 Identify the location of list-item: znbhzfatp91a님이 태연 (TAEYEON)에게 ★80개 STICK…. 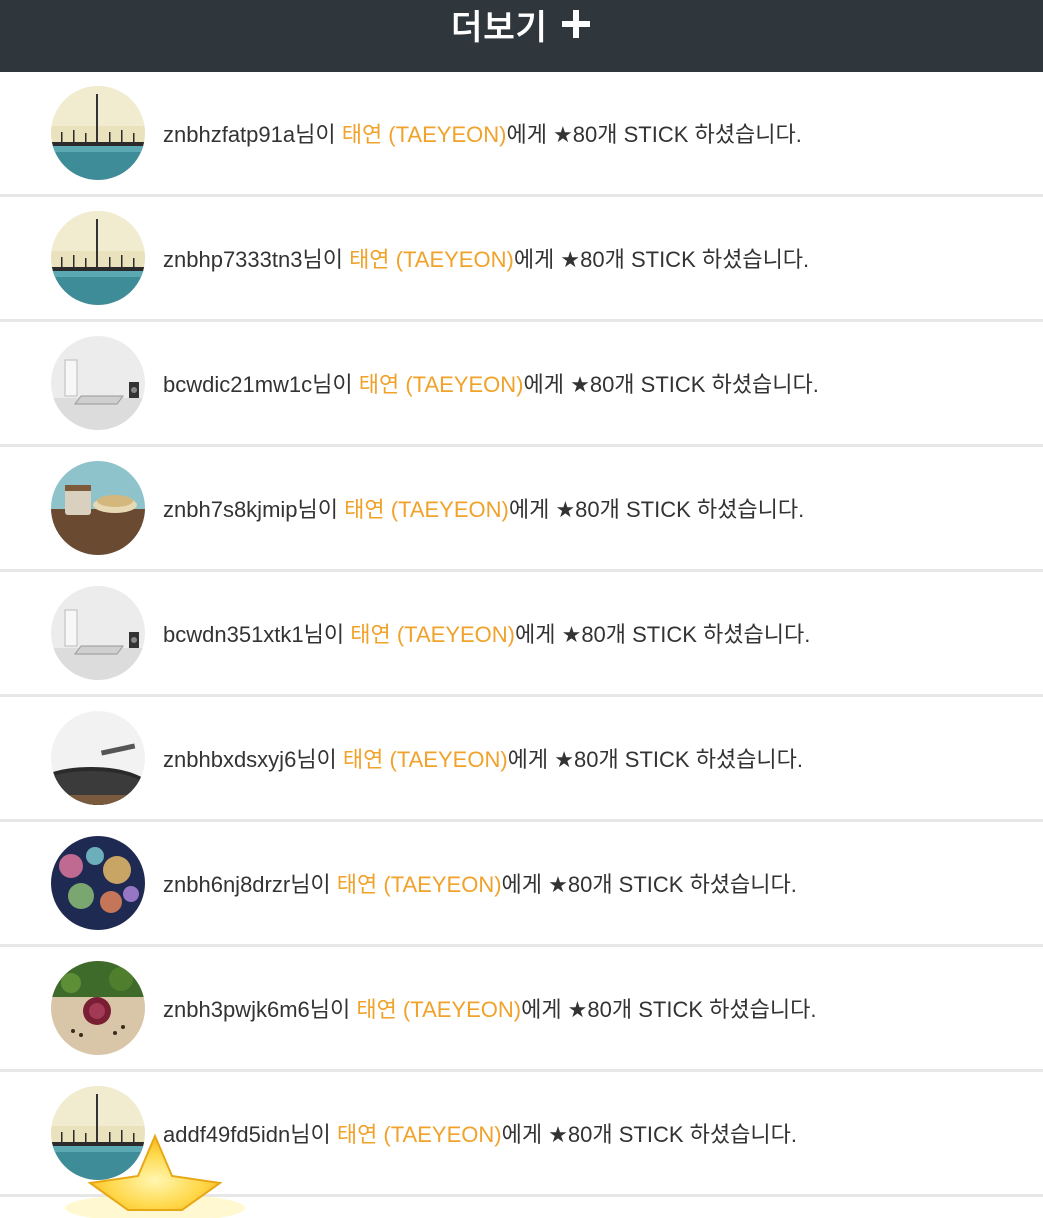
(521, 134).